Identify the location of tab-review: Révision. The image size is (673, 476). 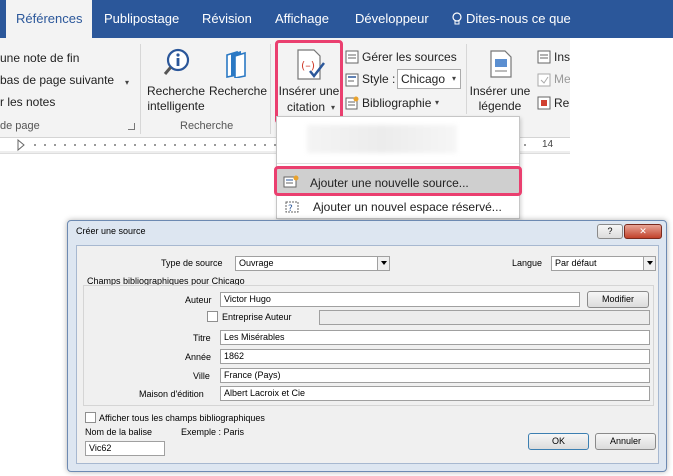
(227, 19).